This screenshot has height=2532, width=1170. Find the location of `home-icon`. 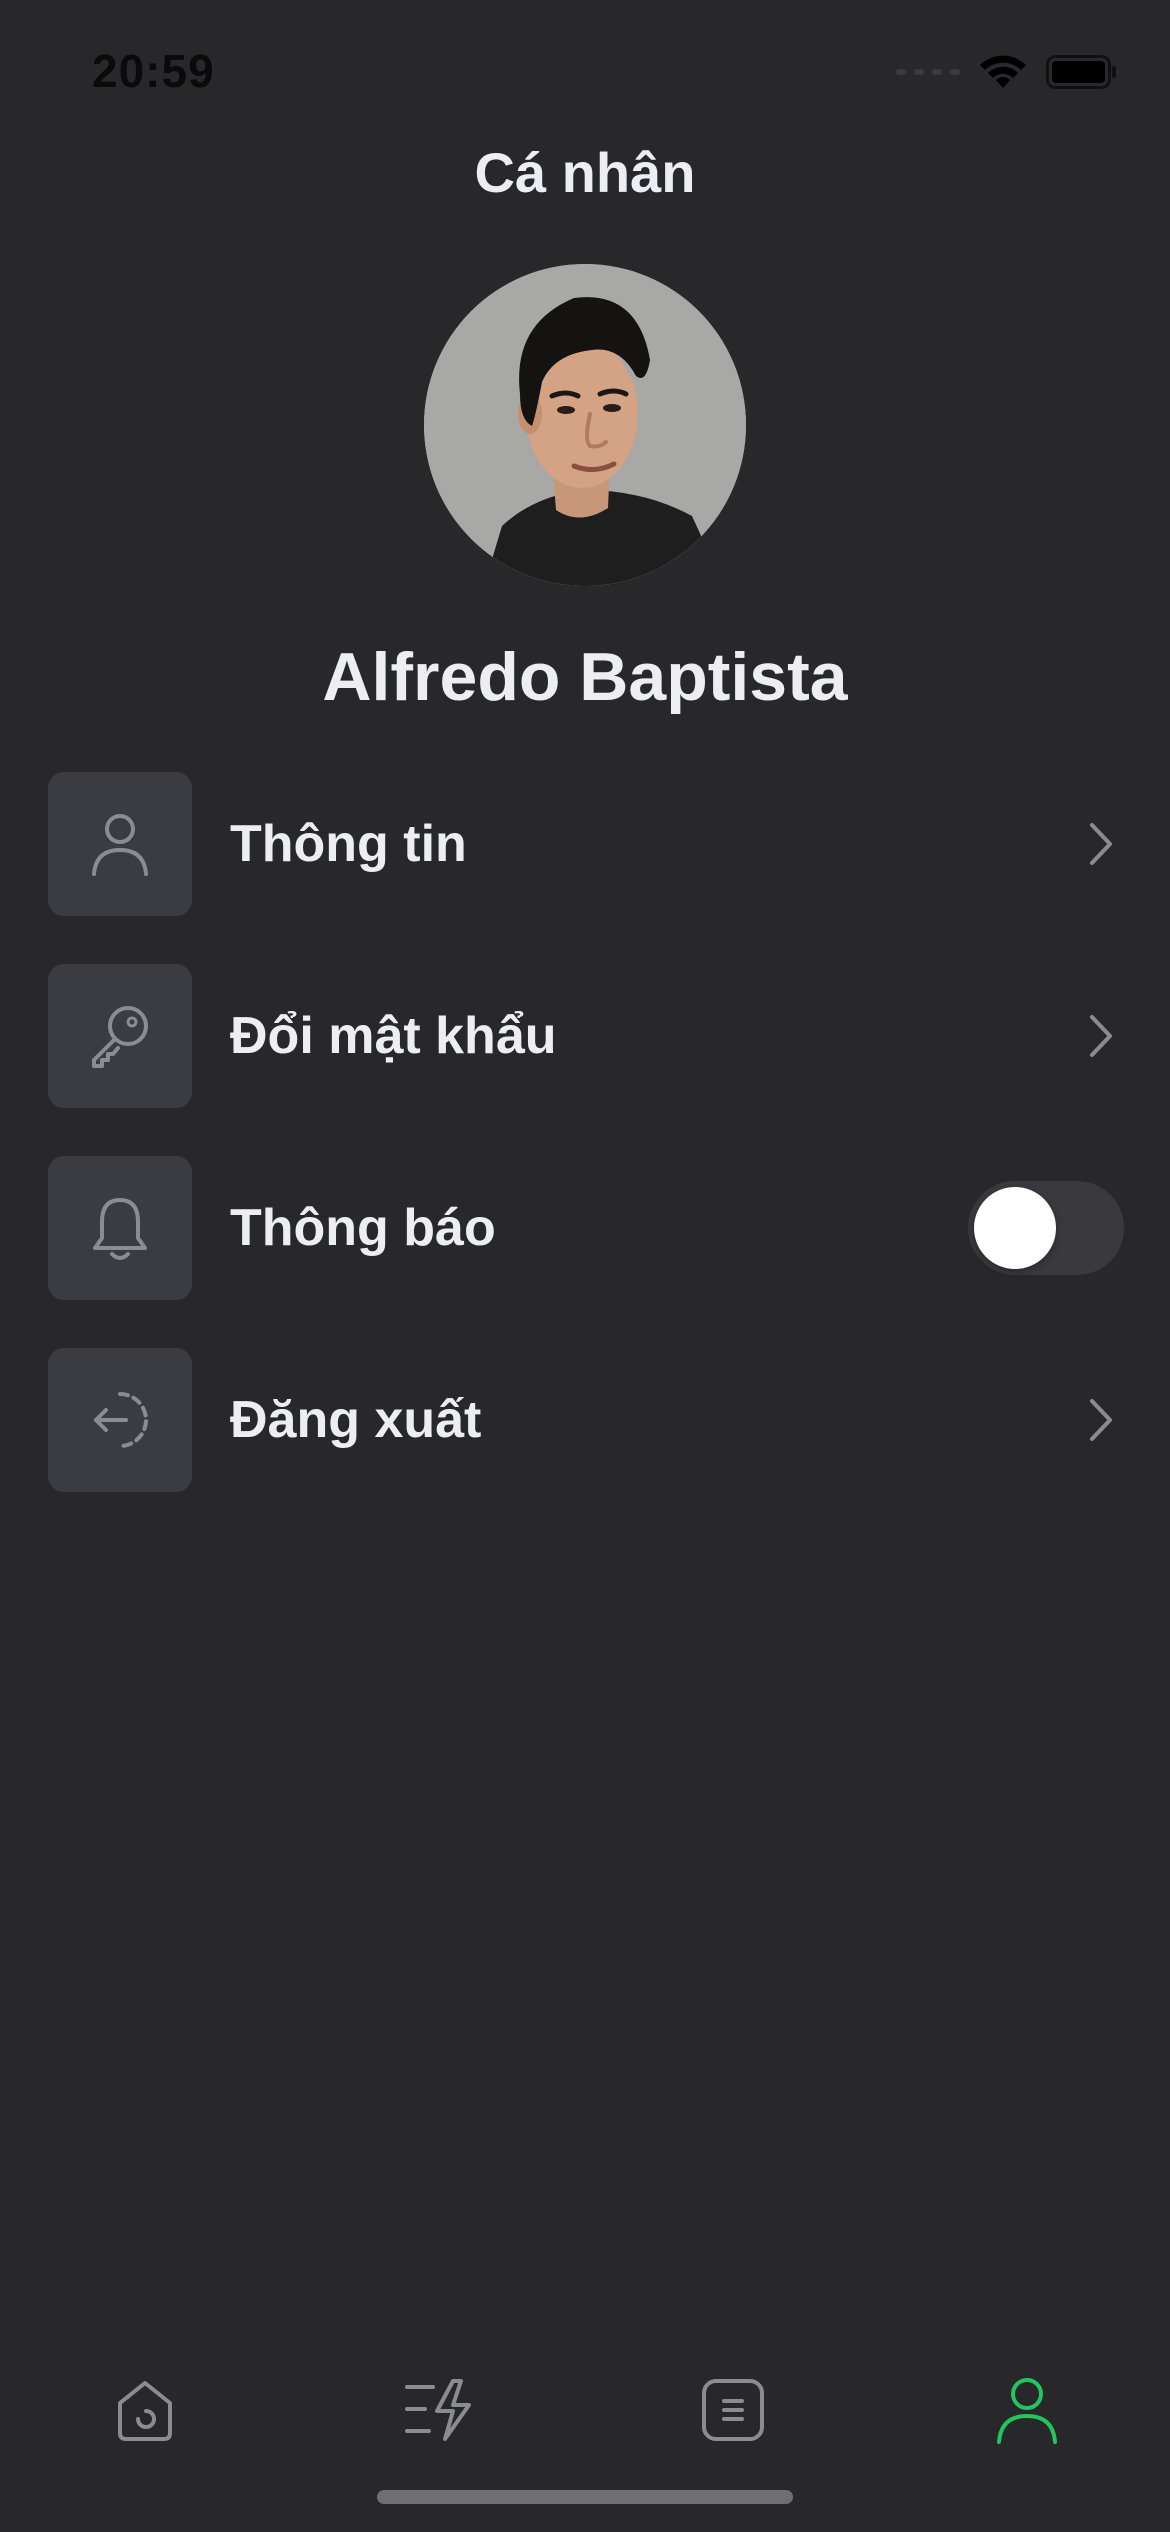

home-icon is located at coordinates (145, 2411).